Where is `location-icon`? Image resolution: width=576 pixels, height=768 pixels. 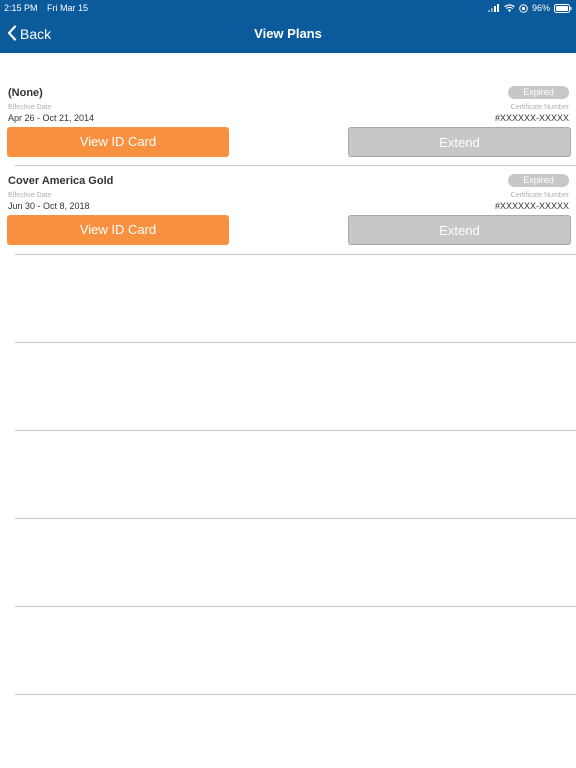
location-icon is located at coordinates (523, 8).